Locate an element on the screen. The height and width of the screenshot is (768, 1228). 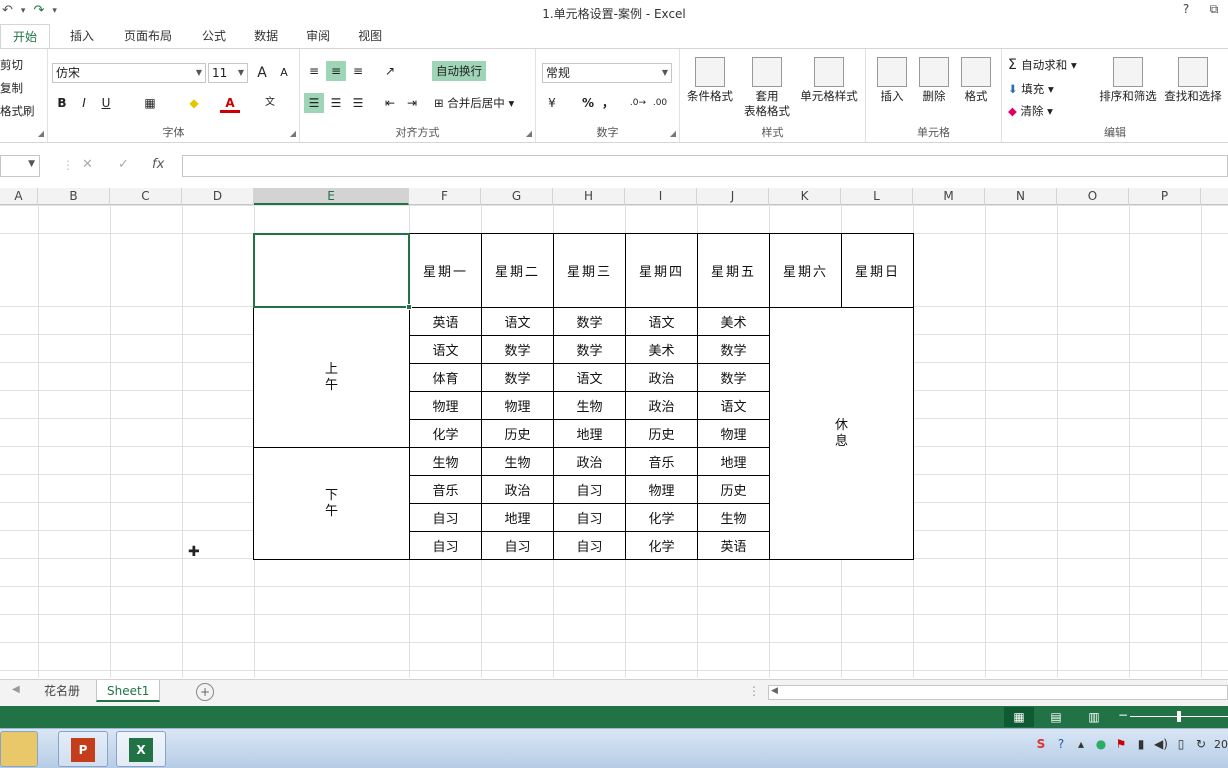
fill-color-icon: ◆ is located at coordinates (194, 103).